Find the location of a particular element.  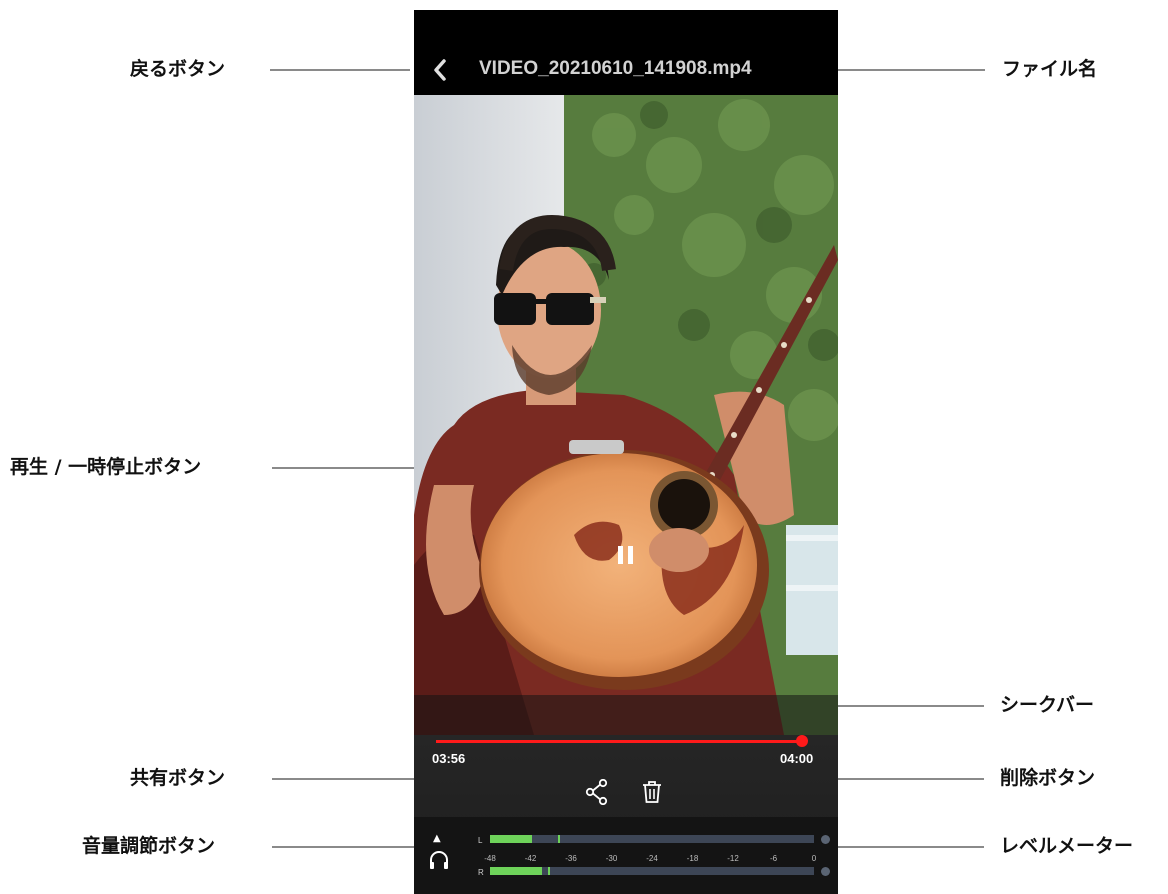

trash-icon is located at coordinates (652, 792).